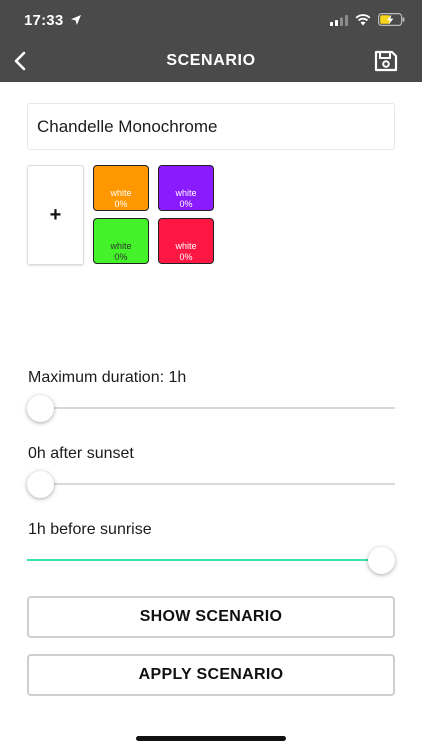  I want to click on add-label: +, so click(55, 215).